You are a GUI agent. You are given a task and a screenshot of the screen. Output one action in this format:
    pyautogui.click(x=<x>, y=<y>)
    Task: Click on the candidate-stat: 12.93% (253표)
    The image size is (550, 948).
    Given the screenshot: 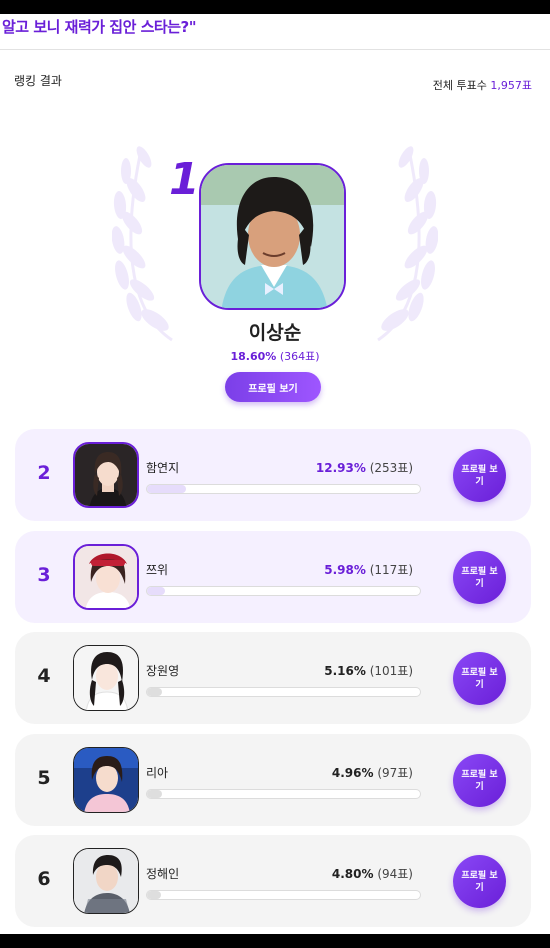 What is the action you would take?
    pyautogui.click(x=364, y=467)
    